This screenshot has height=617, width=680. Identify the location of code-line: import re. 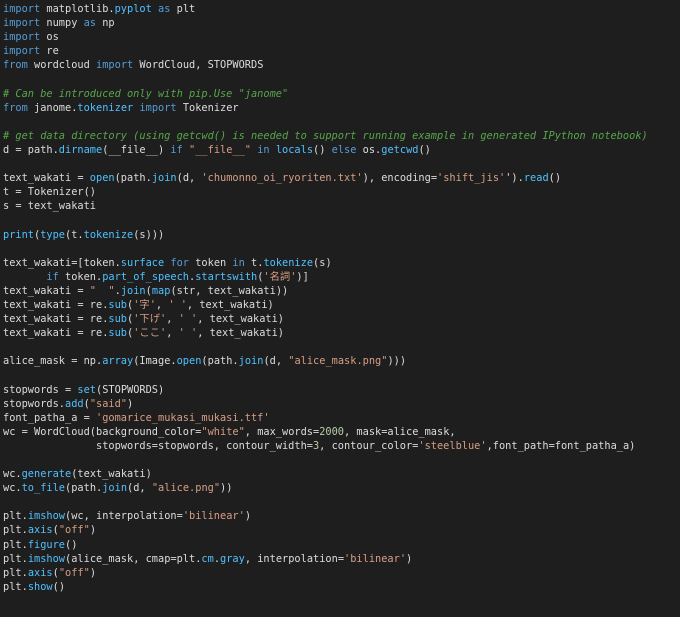
(341, 51).